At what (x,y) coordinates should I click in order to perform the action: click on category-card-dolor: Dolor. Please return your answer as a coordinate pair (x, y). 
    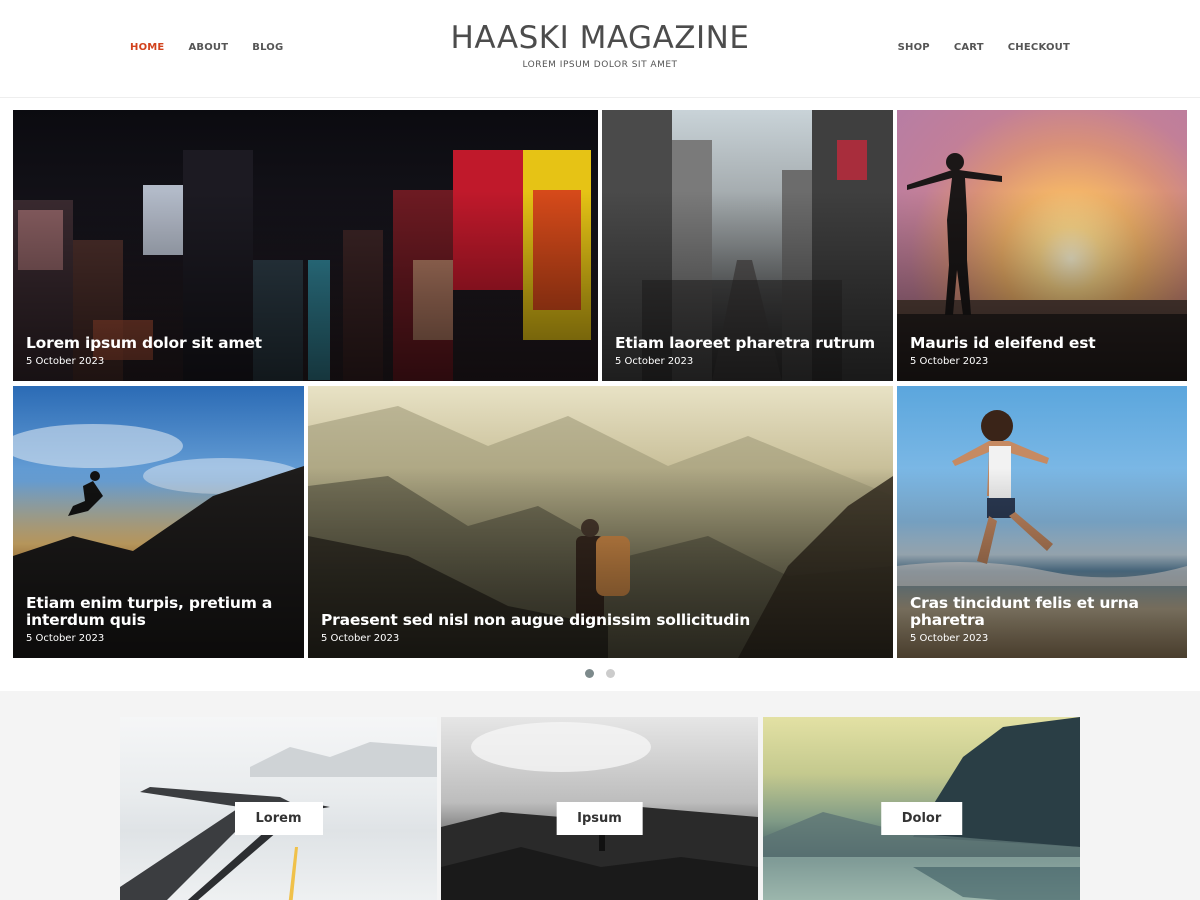
    Looking at the image, I should click on (921, 808).